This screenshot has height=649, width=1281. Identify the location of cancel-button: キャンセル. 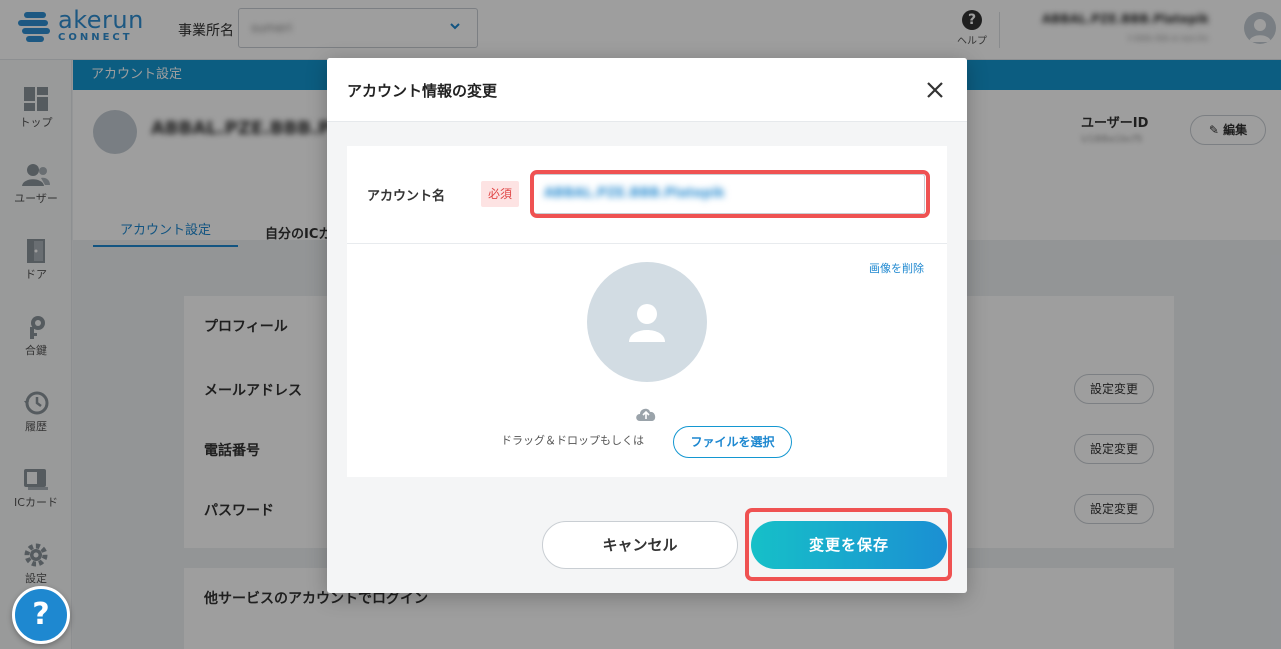
(640, 545).